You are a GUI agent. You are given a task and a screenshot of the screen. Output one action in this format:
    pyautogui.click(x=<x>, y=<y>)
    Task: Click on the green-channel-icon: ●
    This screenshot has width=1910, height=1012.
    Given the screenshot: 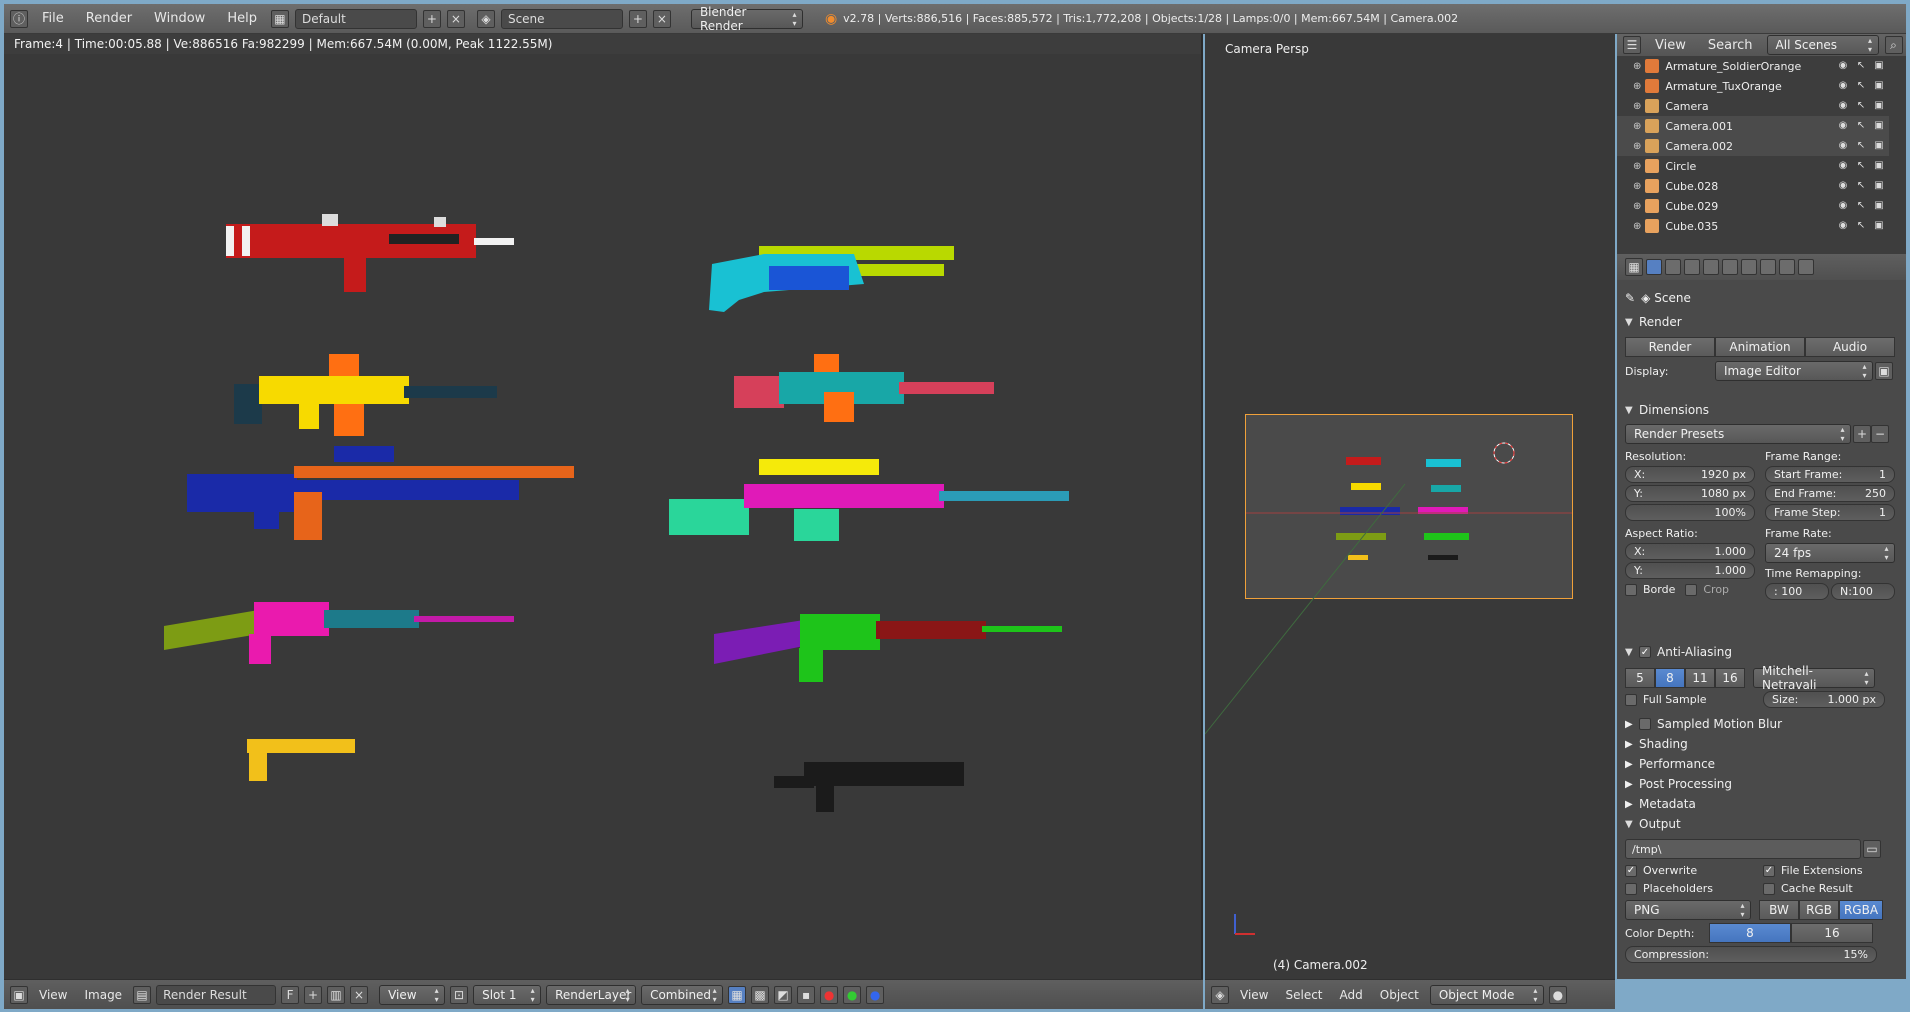 What is the action you would take?
    pyautogui.click(x=852, y=994)
    